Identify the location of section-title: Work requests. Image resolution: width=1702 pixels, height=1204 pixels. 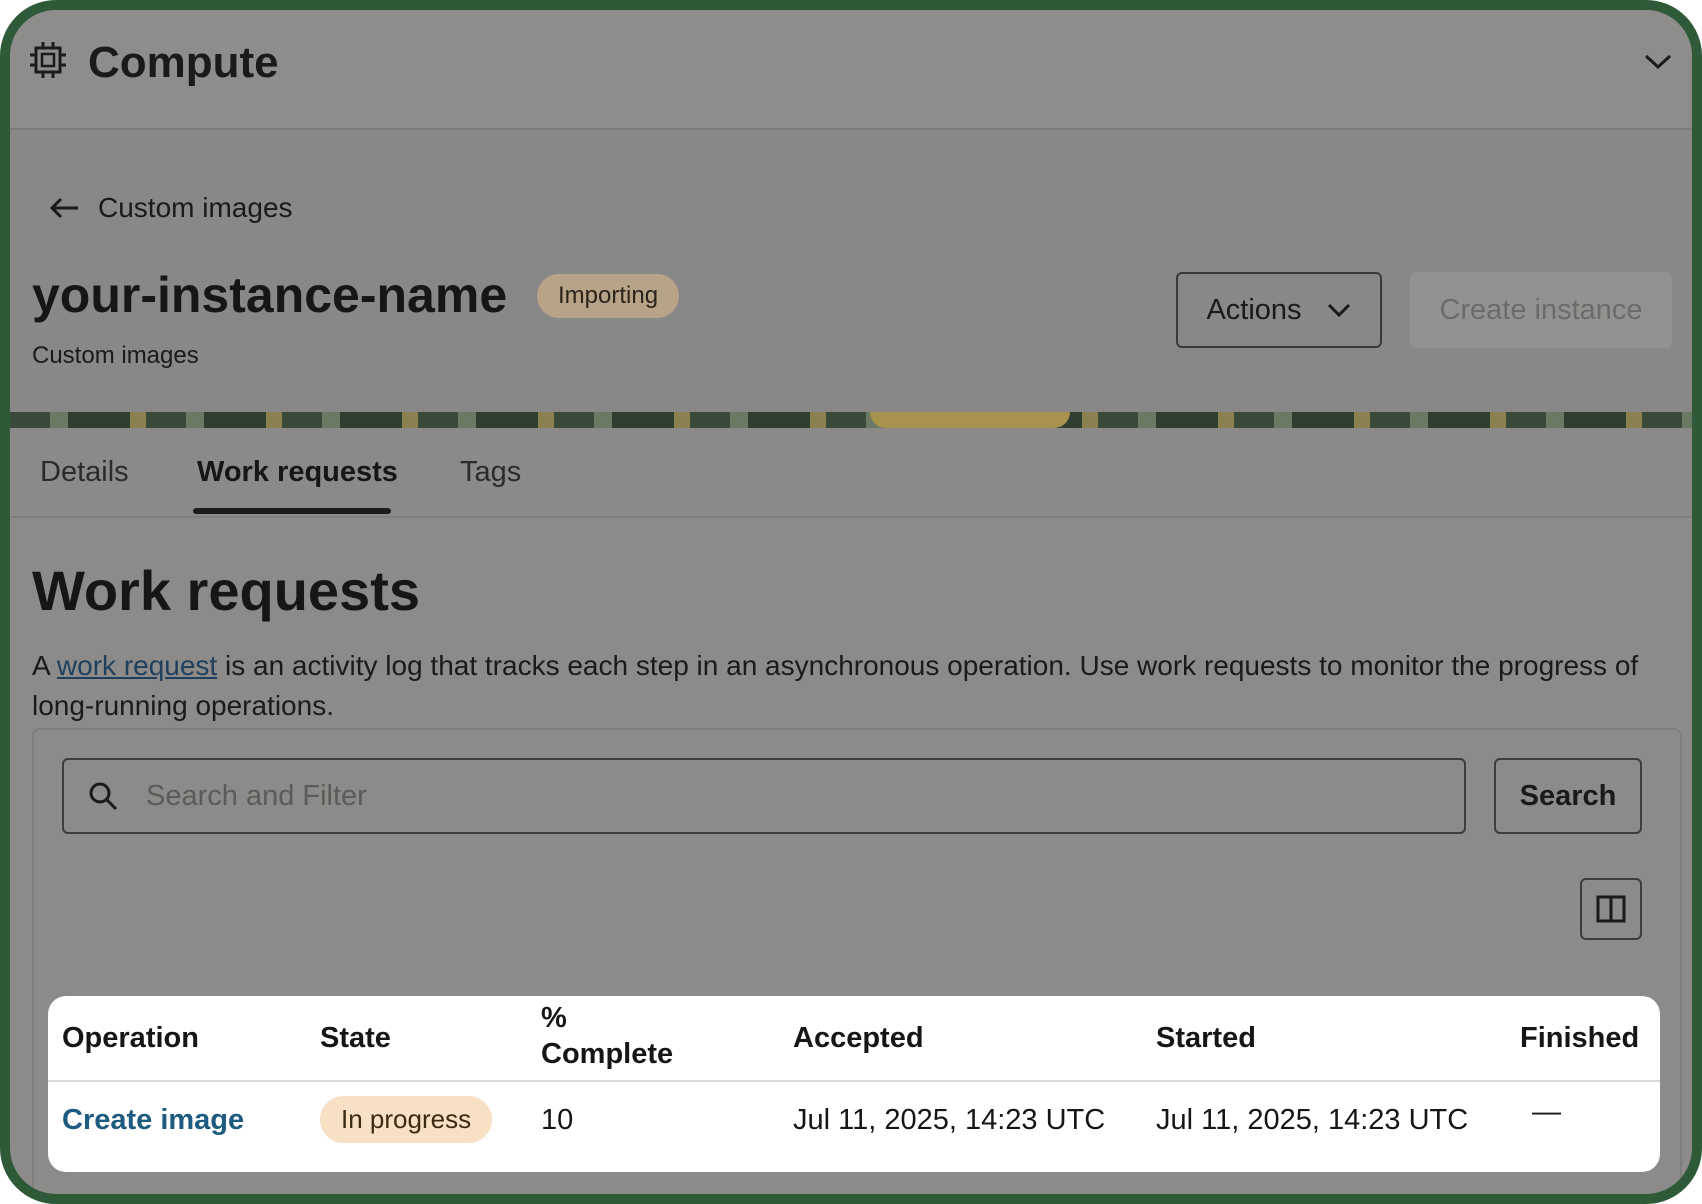
(226, 590).